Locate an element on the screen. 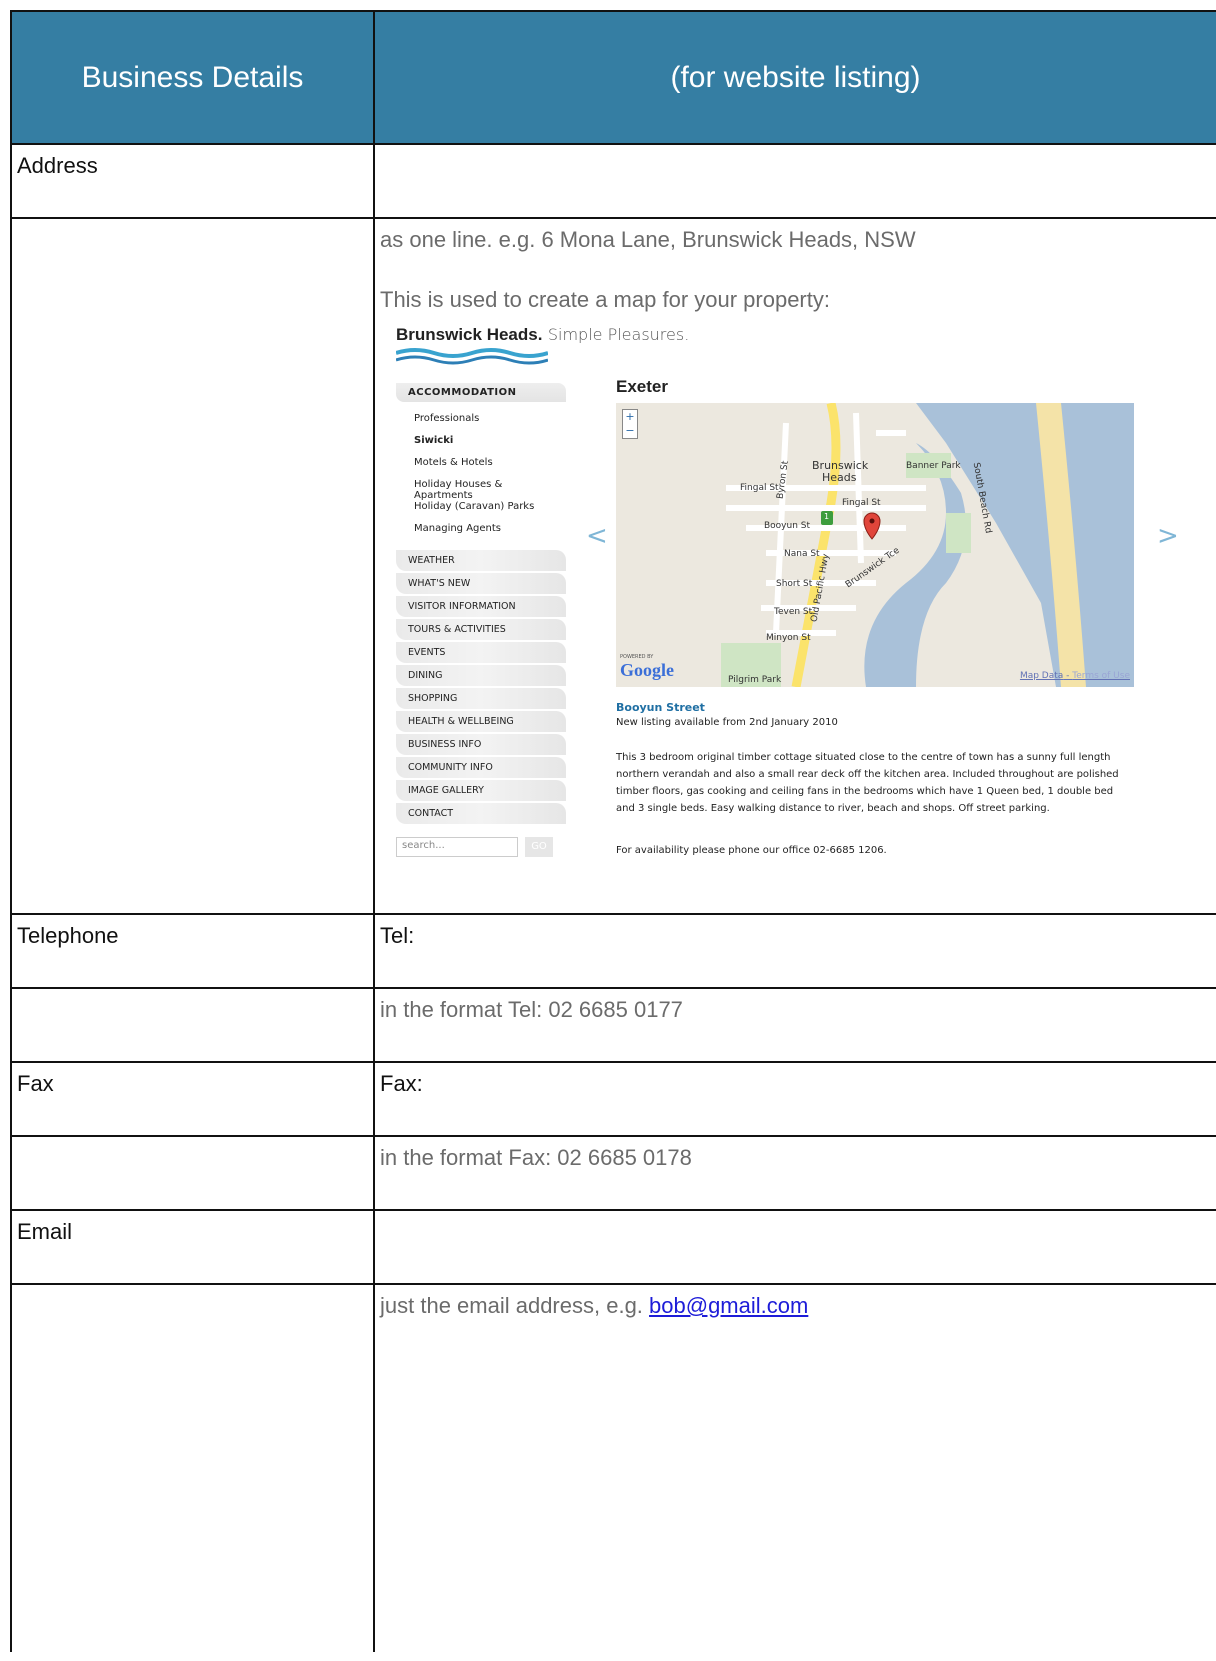  next-arrow-icon: > is located at coordinates (1168, 536).